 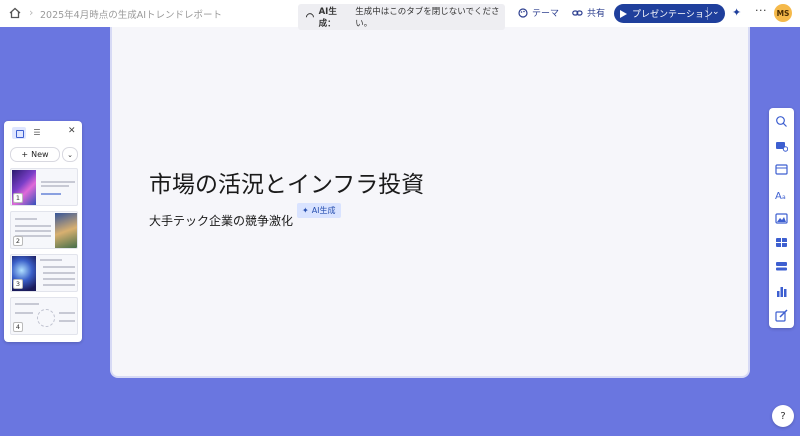 I want to click on plus-icon: +, so click(x=25, y=154).